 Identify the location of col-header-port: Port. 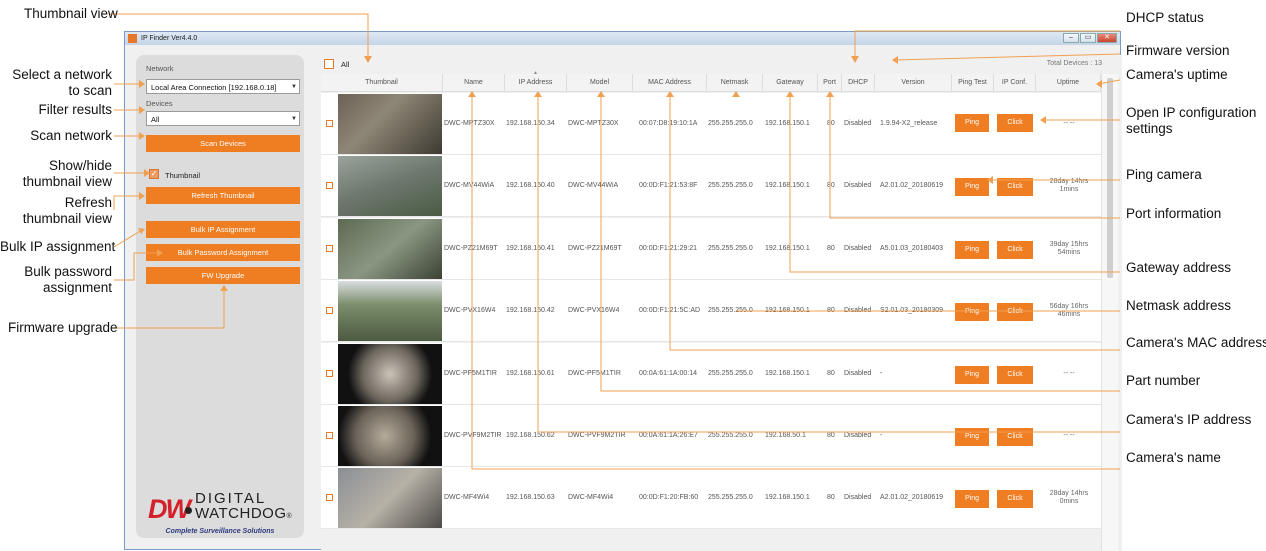
(830, 83).